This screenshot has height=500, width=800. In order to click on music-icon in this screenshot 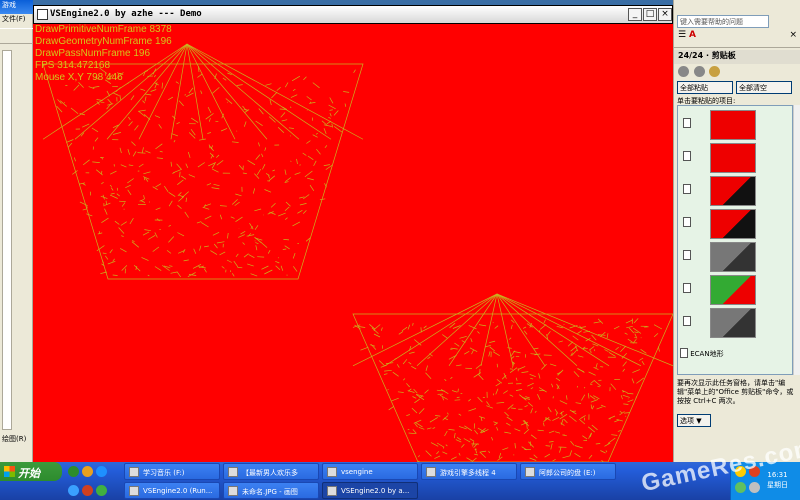, I will do `click(134, 472)`.